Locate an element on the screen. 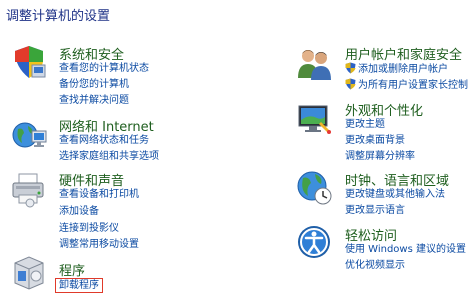  link-add-device: 添加设备 is located at coordinates (79, 211).